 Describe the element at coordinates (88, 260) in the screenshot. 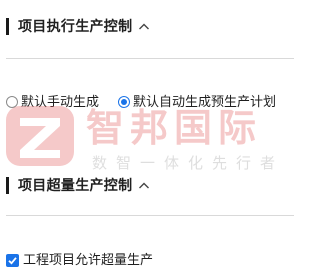

I see `checkbox-label: 工程项目允许超量生产` at that location.